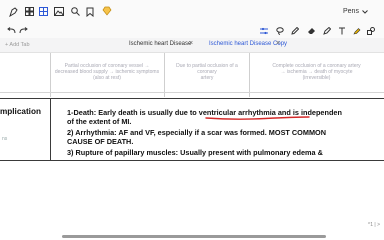  What do you see at coordinates (370, 30) in the screenshot?
I see `shapes-icon` at bounding box center [370, 30].